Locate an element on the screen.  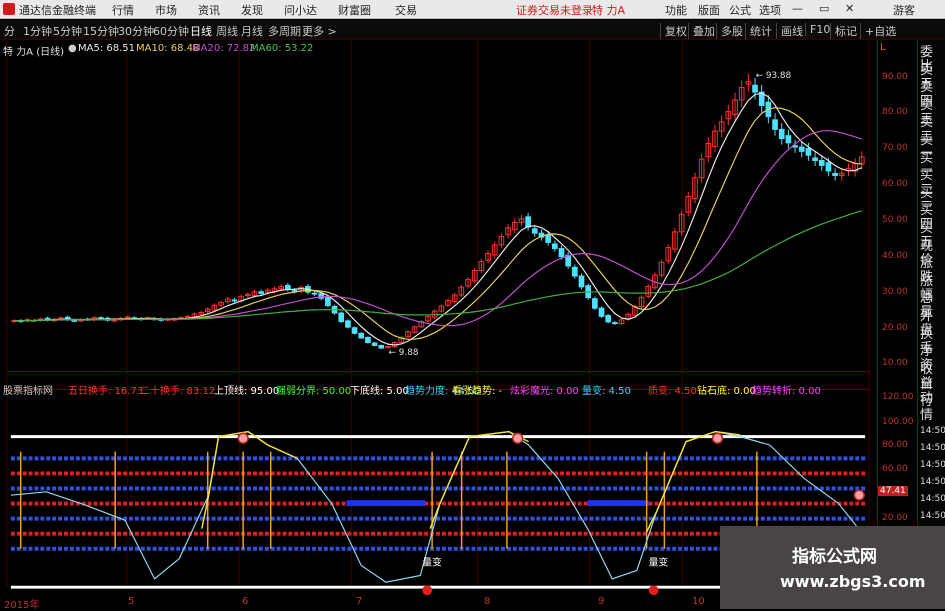
price-tick-label: 80.00 is located at coordinates (895, 112).